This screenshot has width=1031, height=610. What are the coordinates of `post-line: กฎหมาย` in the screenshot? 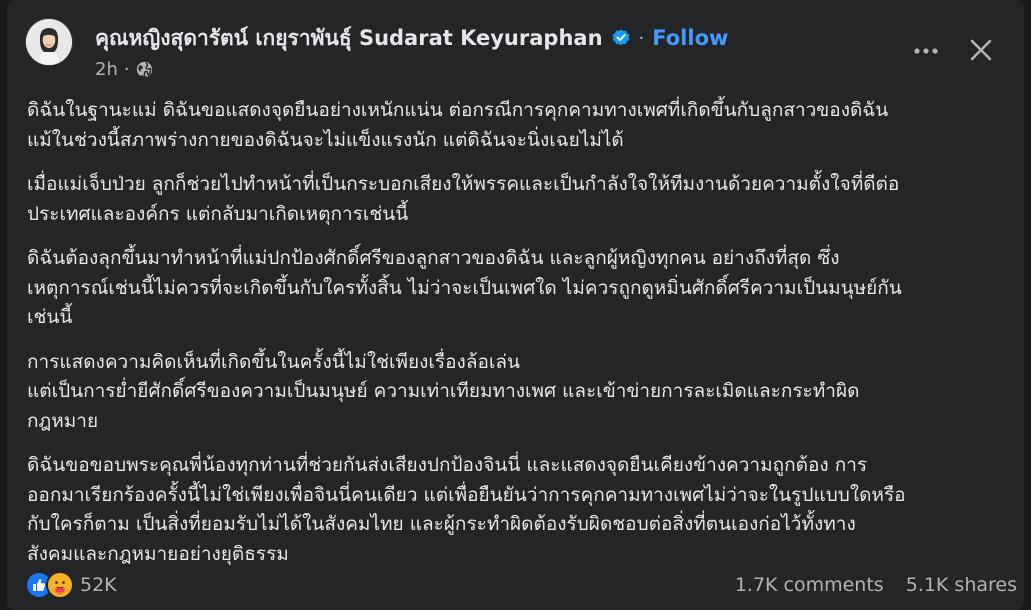 It's located at (63, 420).